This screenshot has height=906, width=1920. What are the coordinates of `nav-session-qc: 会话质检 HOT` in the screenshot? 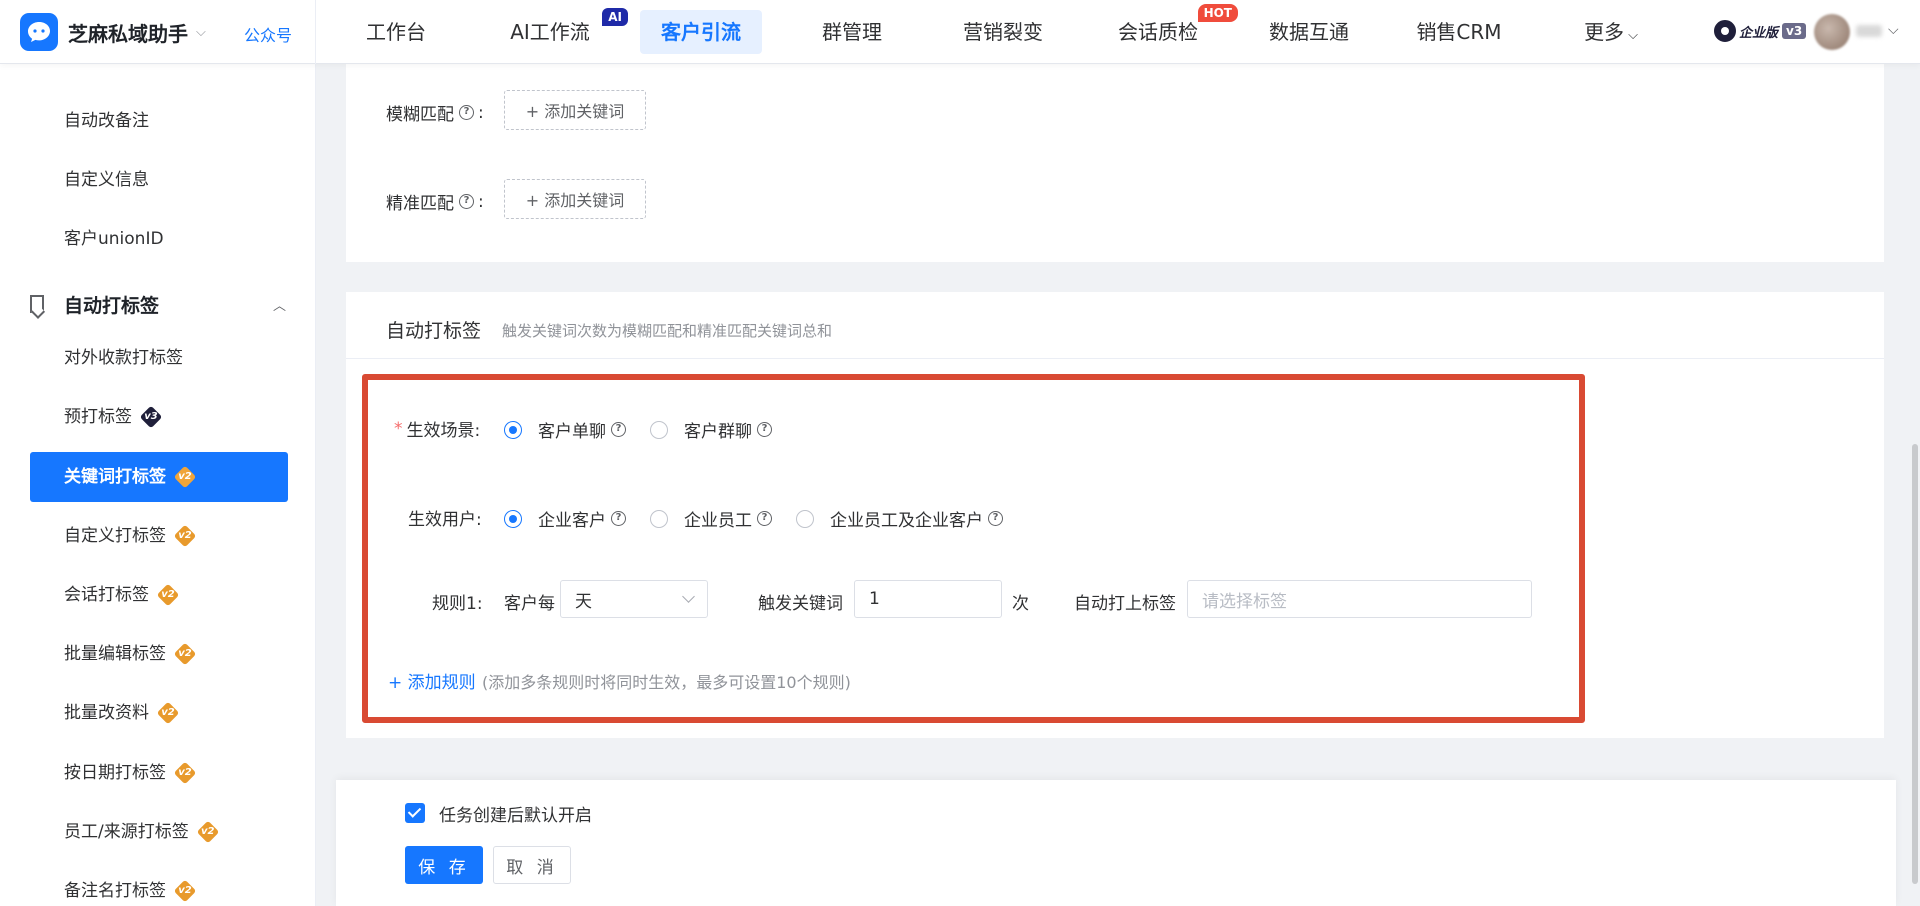 It's located at (1174, 29).